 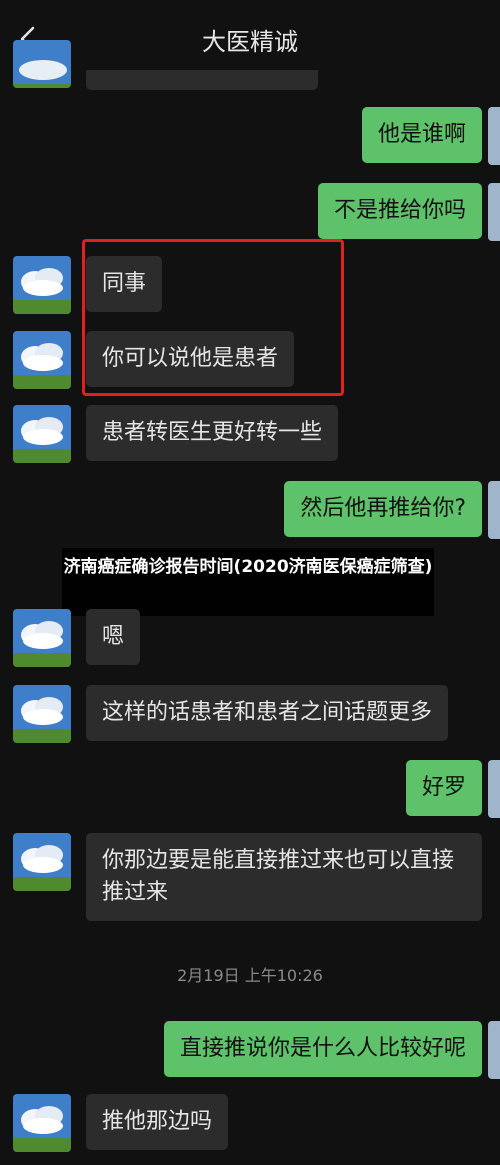 What do you see at coordinates (157, 1122) in the screenshot?
I see `message-bubble-incoming: 推他那边吗` at bounding box center [157, 1122].